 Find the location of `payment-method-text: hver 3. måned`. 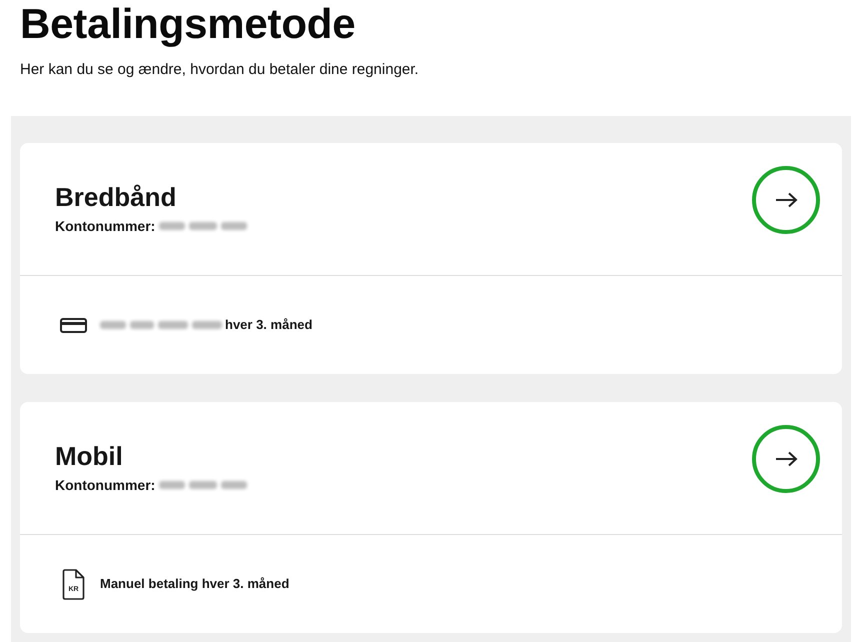

payment-method-text: hver 3. måned is located at coordinates (268, 325).